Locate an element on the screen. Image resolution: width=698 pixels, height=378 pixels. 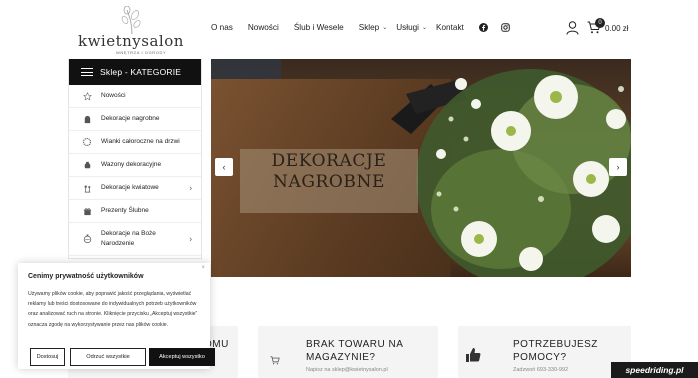
instagram-icon is located at coordinates (505, 27).